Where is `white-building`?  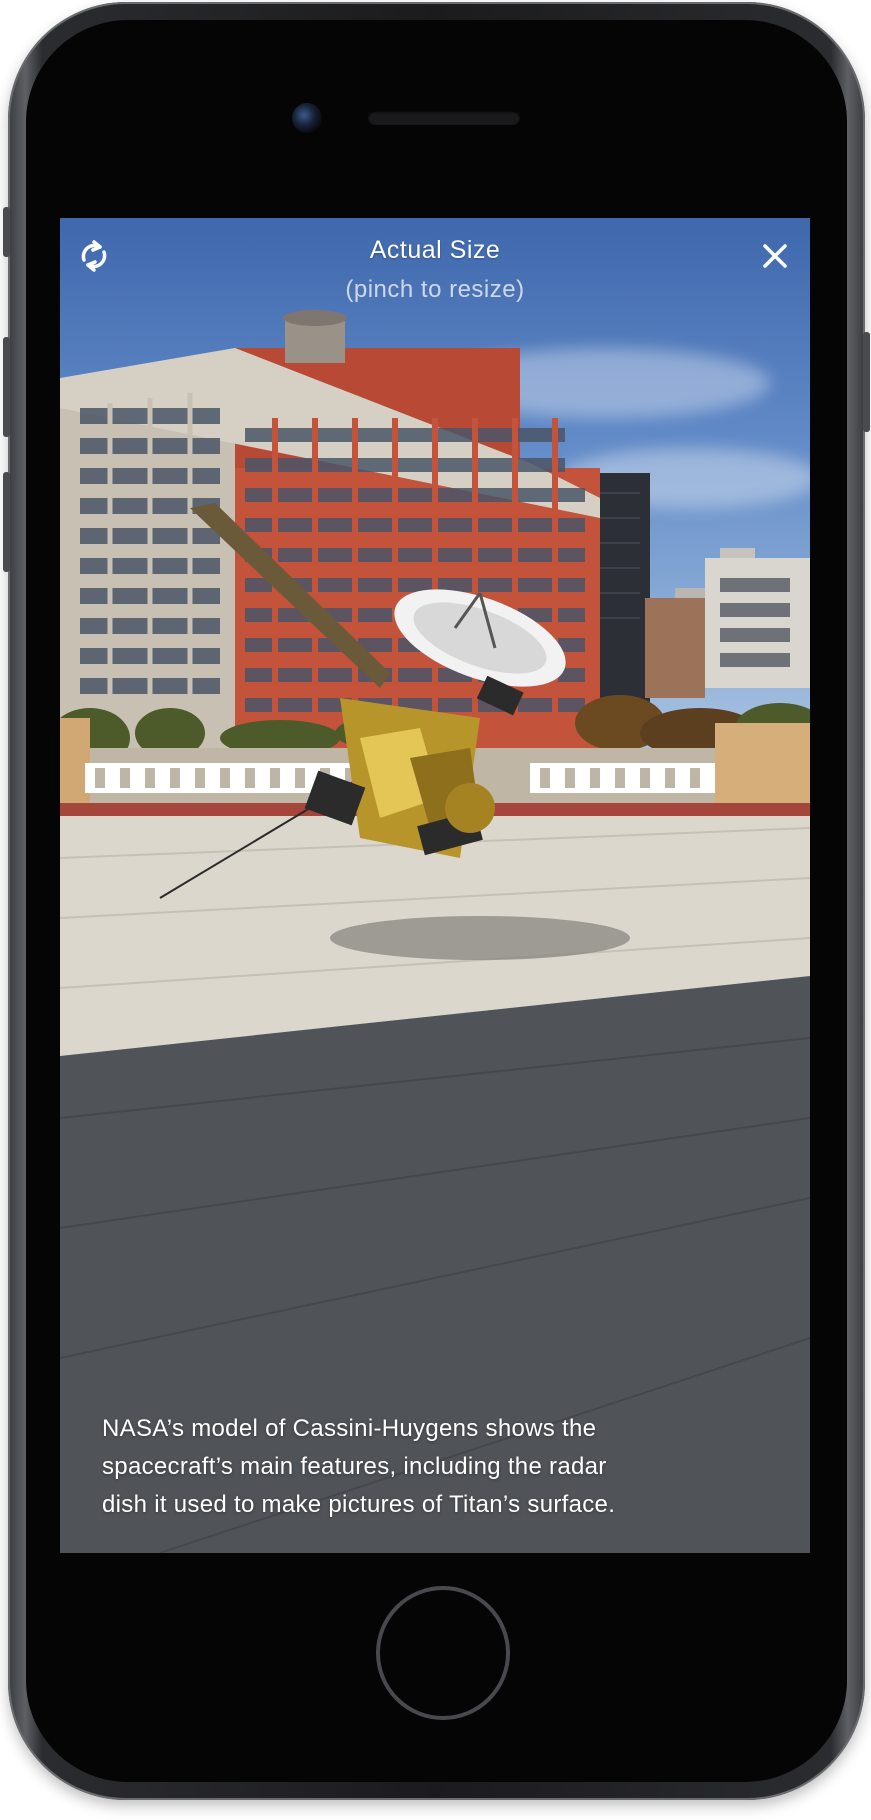
white-building is located at coordinates (757, 623).